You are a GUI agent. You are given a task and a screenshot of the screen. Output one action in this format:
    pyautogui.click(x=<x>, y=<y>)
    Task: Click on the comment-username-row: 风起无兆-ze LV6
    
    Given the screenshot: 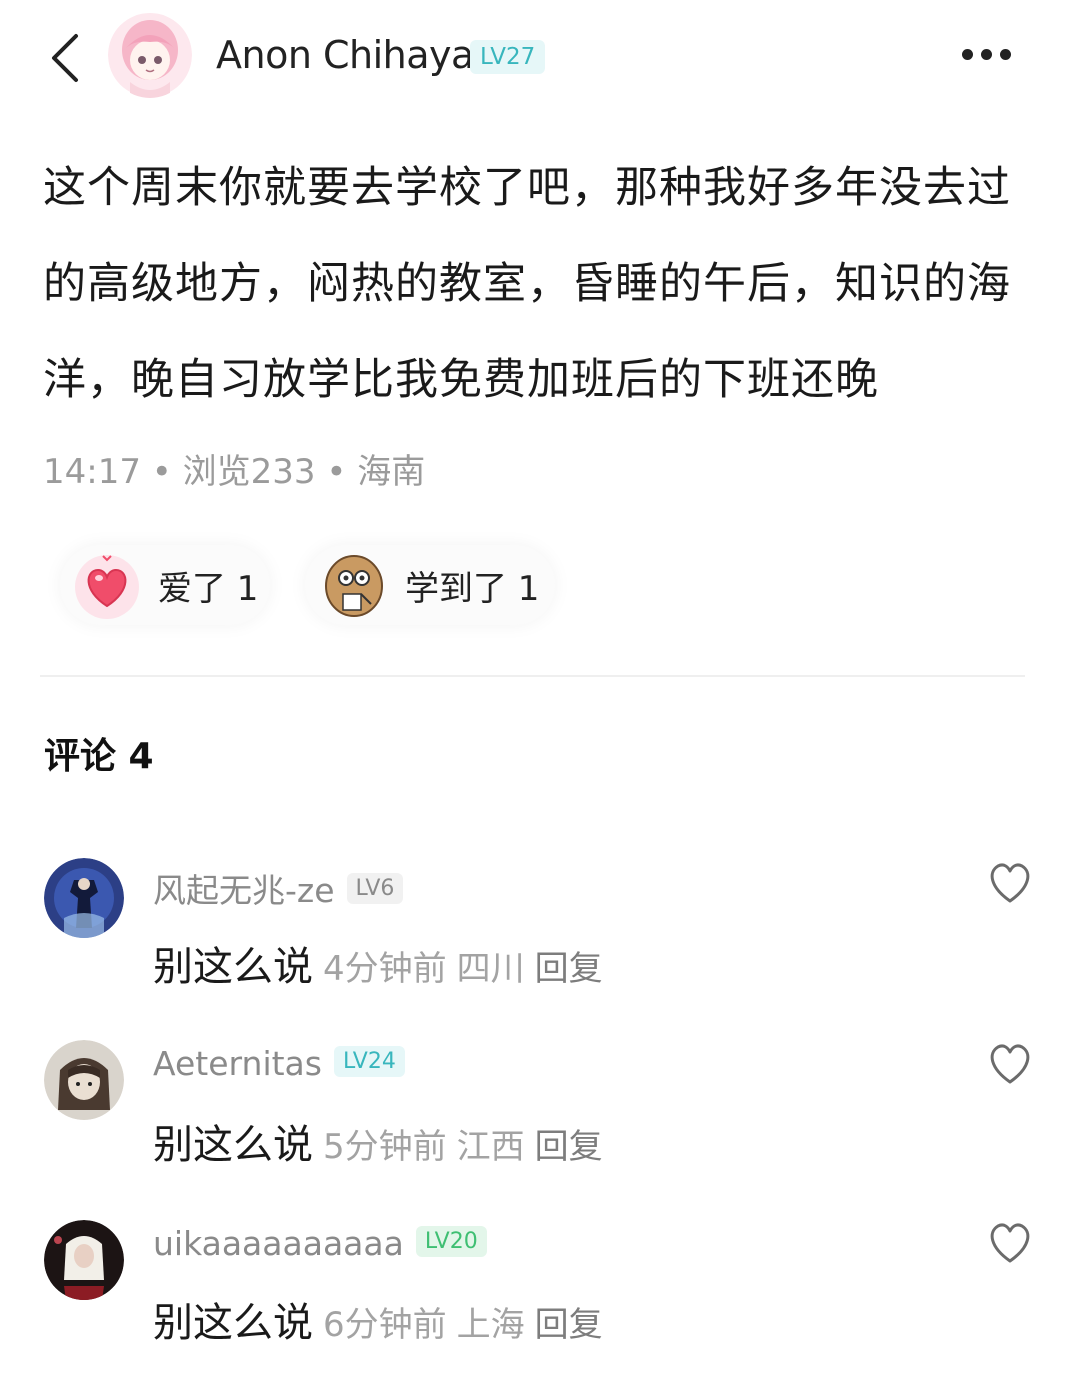 What is the action you would take?
    pyautogui.click(x=278, y=888)
    